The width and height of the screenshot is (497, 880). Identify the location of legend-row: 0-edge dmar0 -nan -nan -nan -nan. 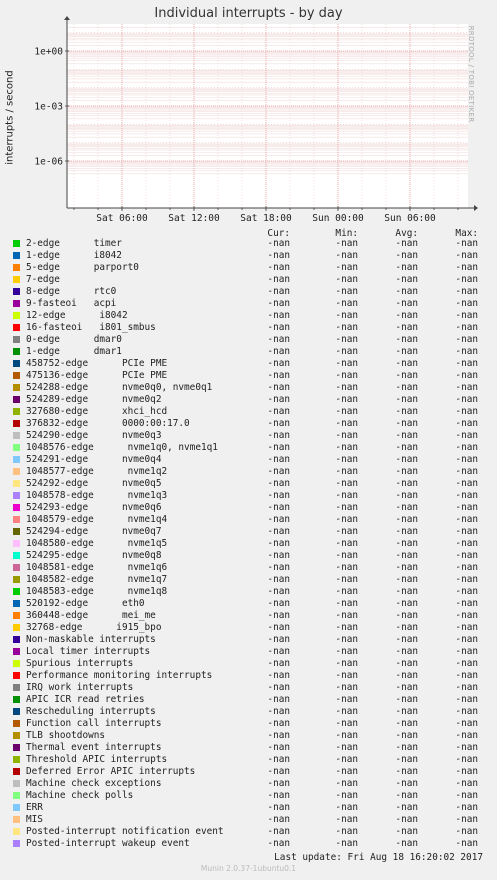
(248, 340).